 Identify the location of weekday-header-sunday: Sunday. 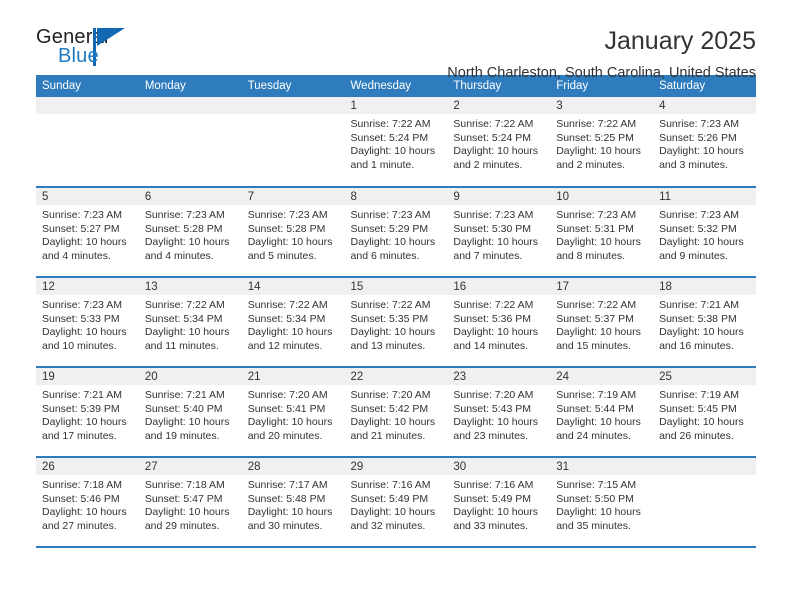
(87, 86).